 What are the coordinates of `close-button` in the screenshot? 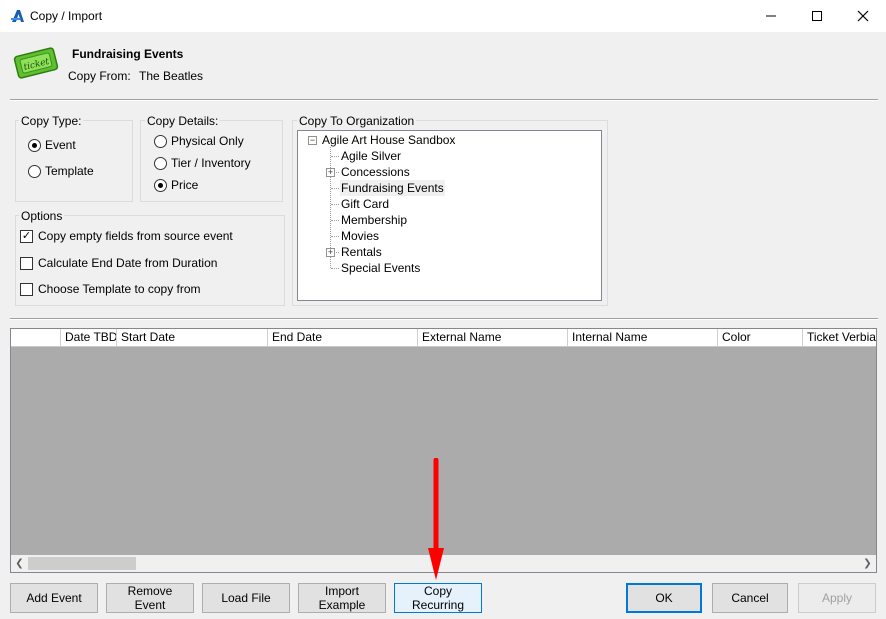 It's located at (863, 16).